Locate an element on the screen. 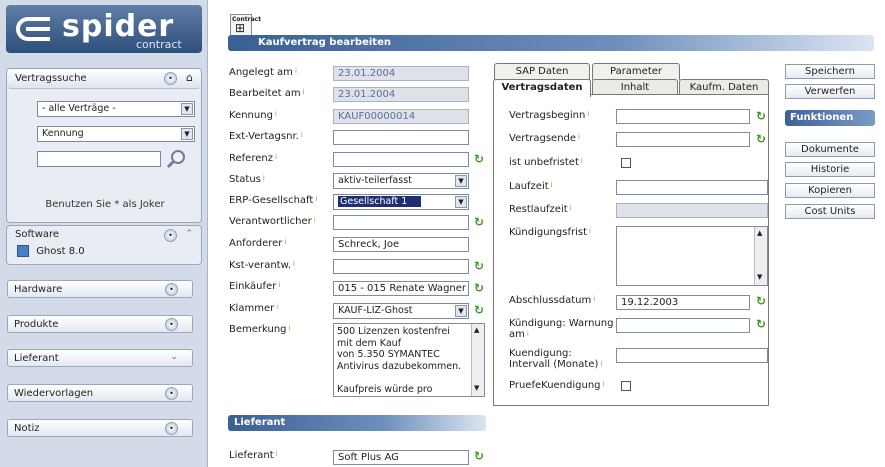 The width and height of the screenshot is (885, 467). pruefe-checkbox is located at coordinates (626, 386).